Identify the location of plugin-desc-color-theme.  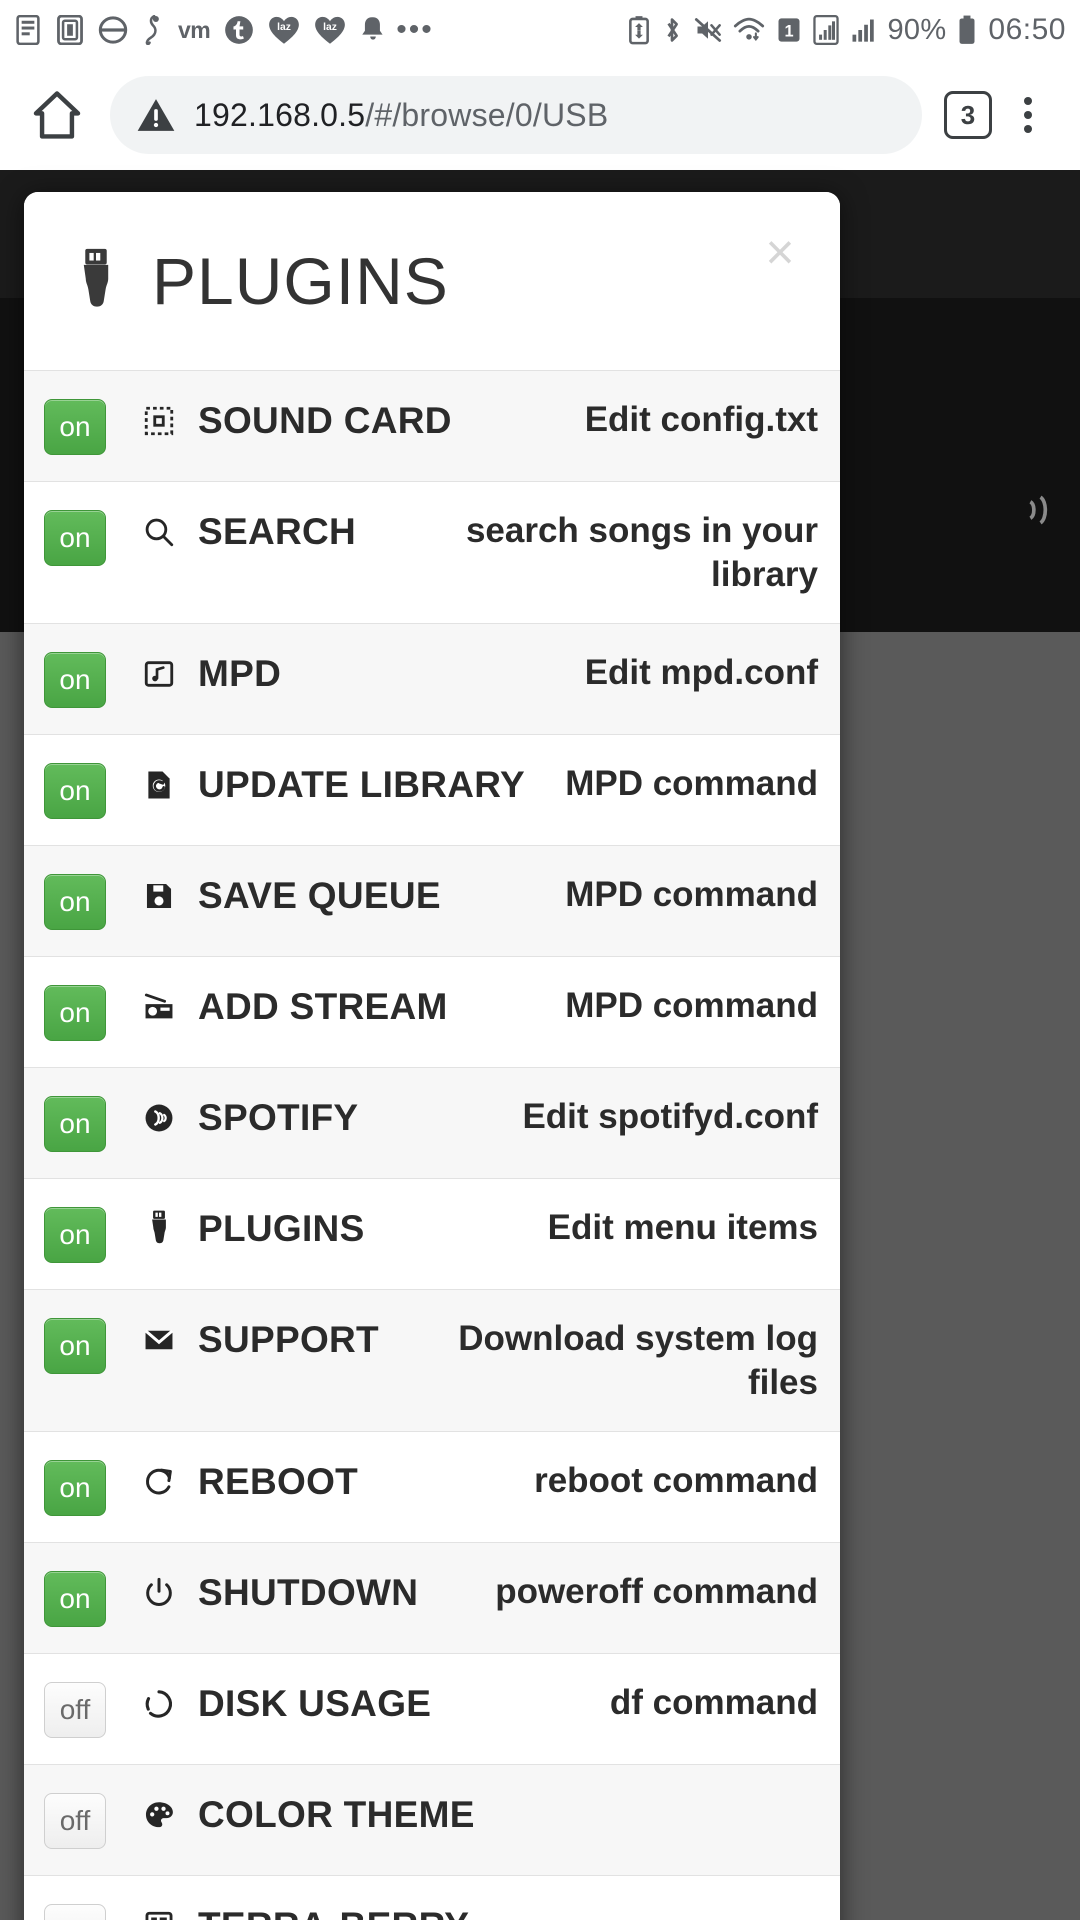
(646, 1791).